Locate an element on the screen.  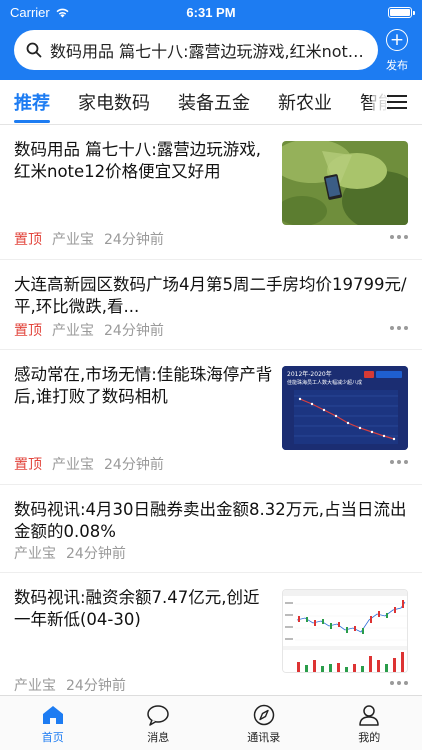
carrier-label: Carrier is located at coordinates (30, 12).